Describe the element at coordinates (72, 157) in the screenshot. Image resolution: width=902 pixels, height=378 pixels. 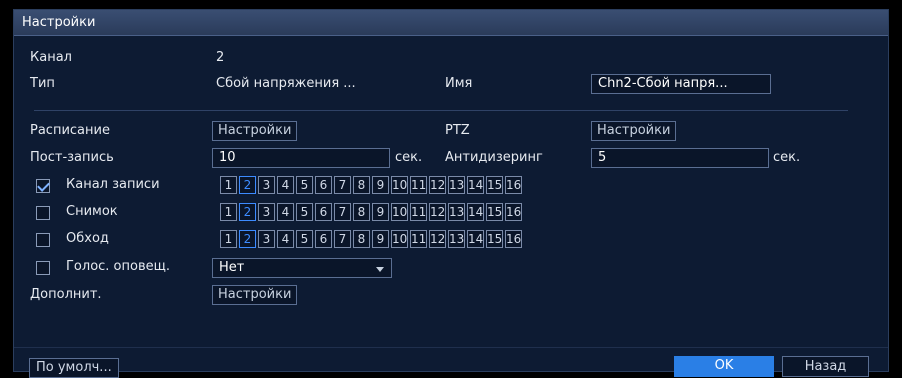
I see `post-record-label: Пост-запись` at that location.